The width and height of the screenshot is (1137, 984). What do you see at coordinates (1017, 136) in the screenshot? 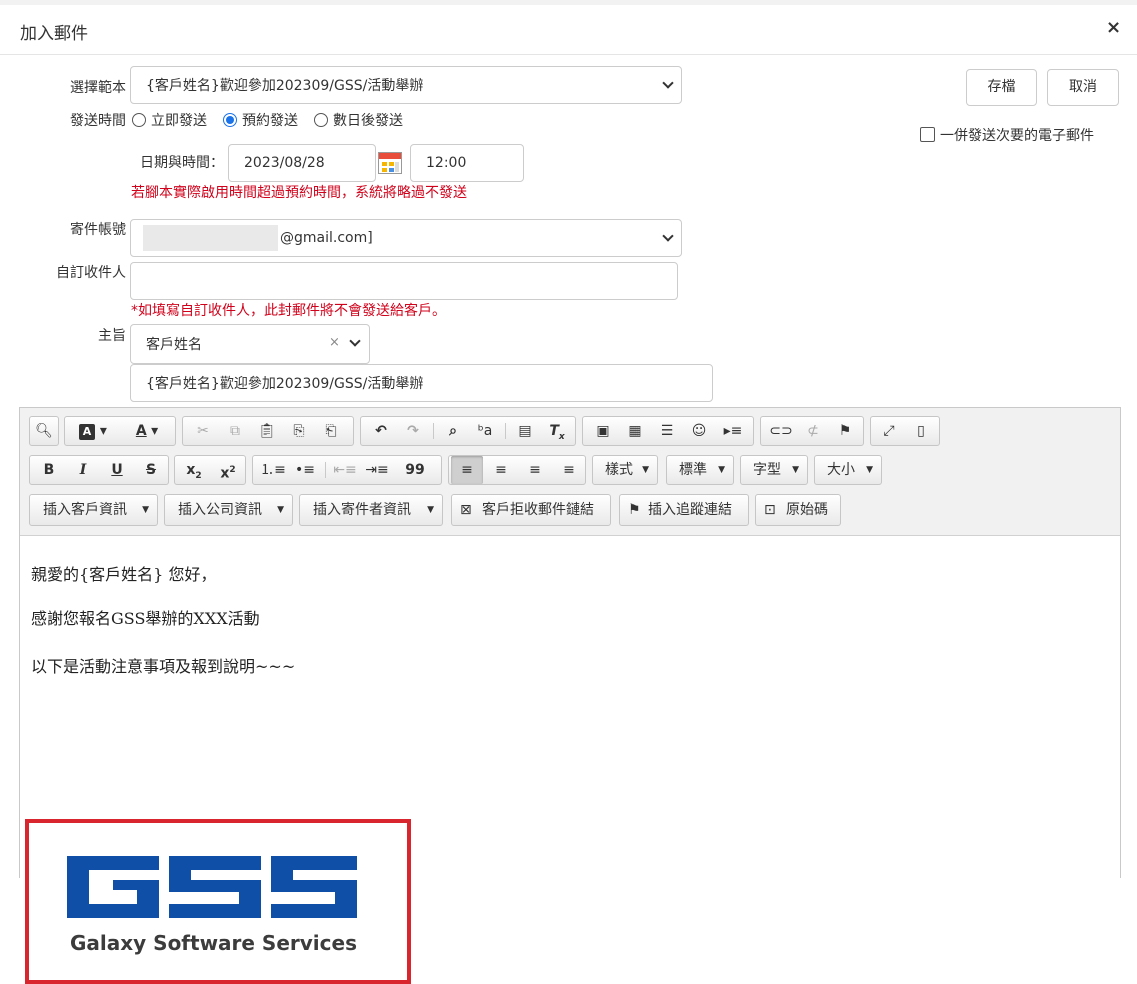
I see `combine-label: 一併發送次要的電子郵件` at bounding box center [1017, 136].